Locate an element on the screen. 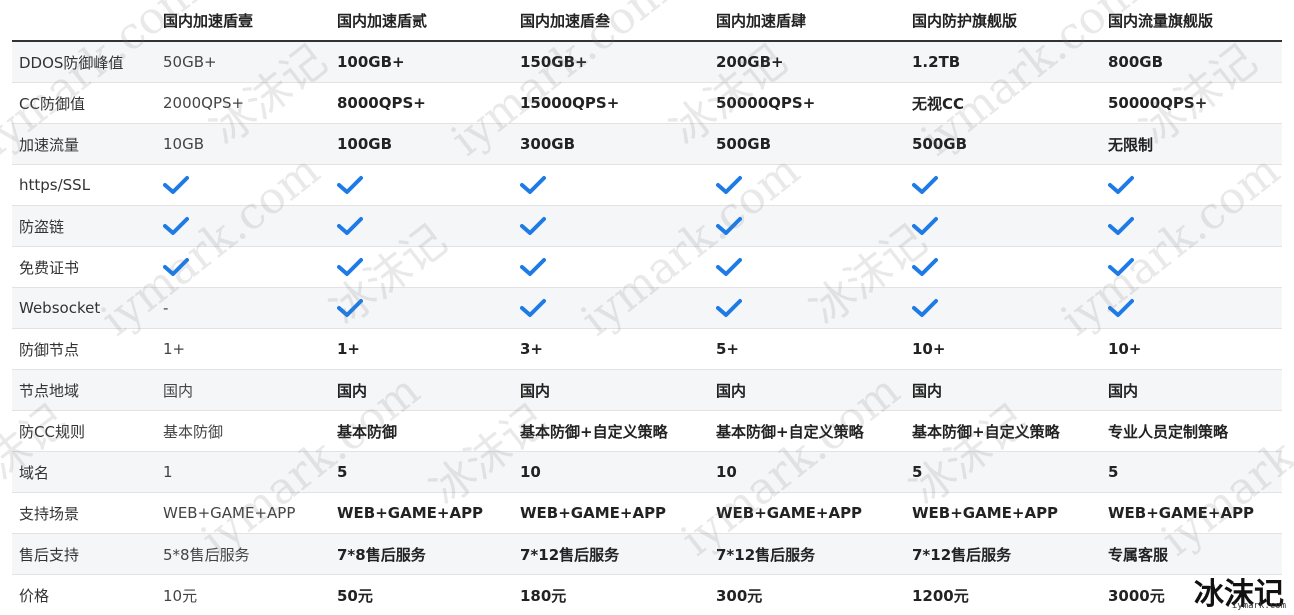  table-cell: 50000QPS+ is located at coordinates (807, 103).